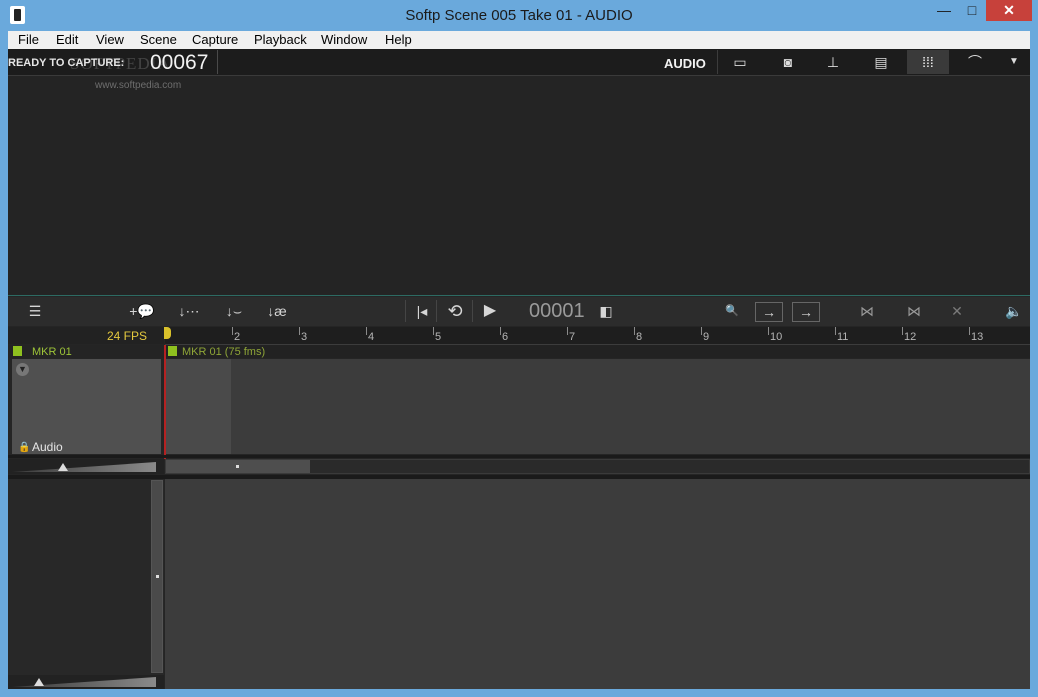  Describe the element at coordinates (280, 39) in the screenshot. I see `menu-playback: Playback` at that location.